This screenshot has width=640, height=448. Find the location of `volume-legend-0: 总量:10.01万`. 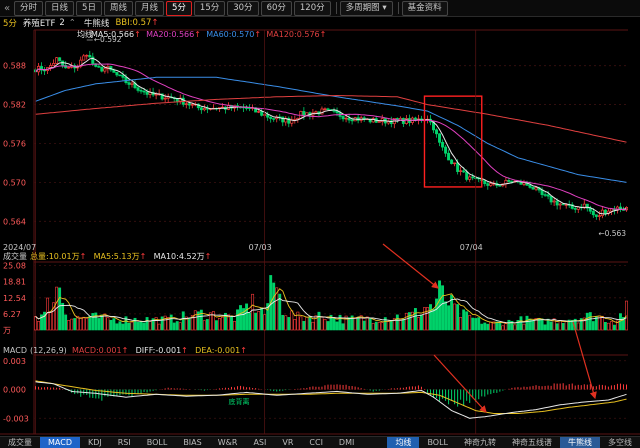

volume-legend-0: 总量:10.01万 is located at coordinates (55, 256).